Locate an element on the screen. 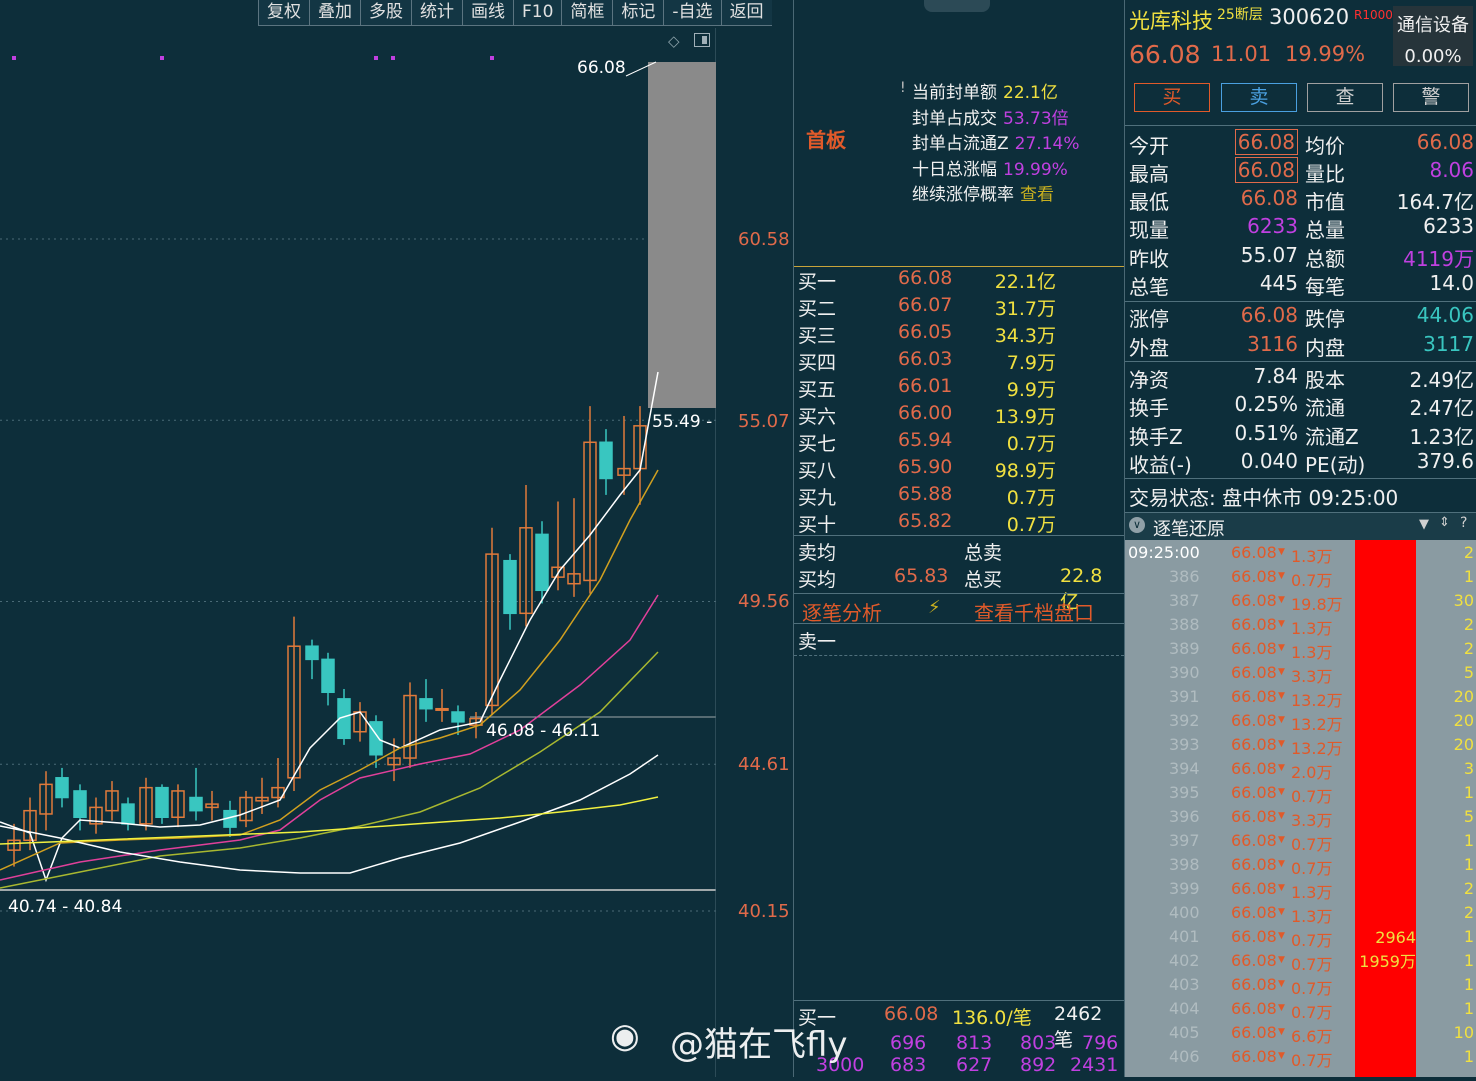 Image resolution: width=1476 pixels, height=1081 pixels. tick-row: 395 66.08 ▼ 0.7万 1 is located at coordinates (1300, 793).